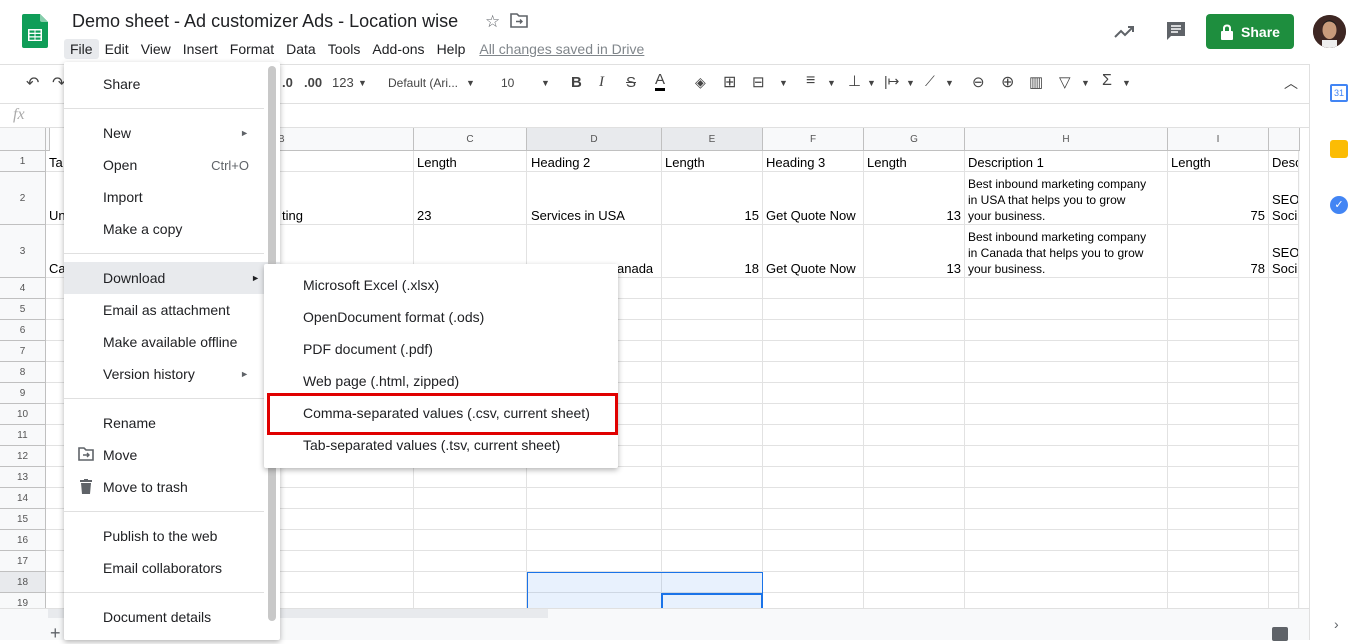 The image size is (1349, 644). What do you see at coordinates (172, 133) in the screenshot?
I see `menu-item-new: New ►` at bounding box center [172, 133].